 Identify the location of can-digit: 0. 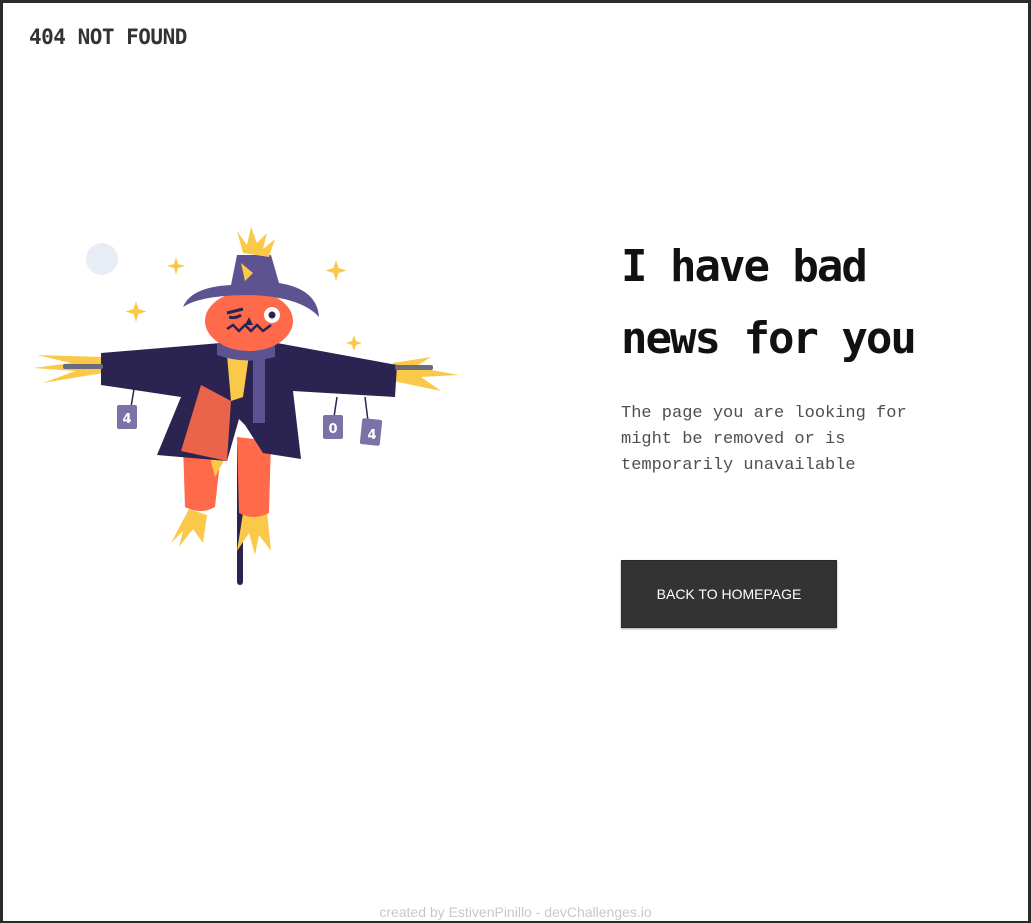
(332, 429).